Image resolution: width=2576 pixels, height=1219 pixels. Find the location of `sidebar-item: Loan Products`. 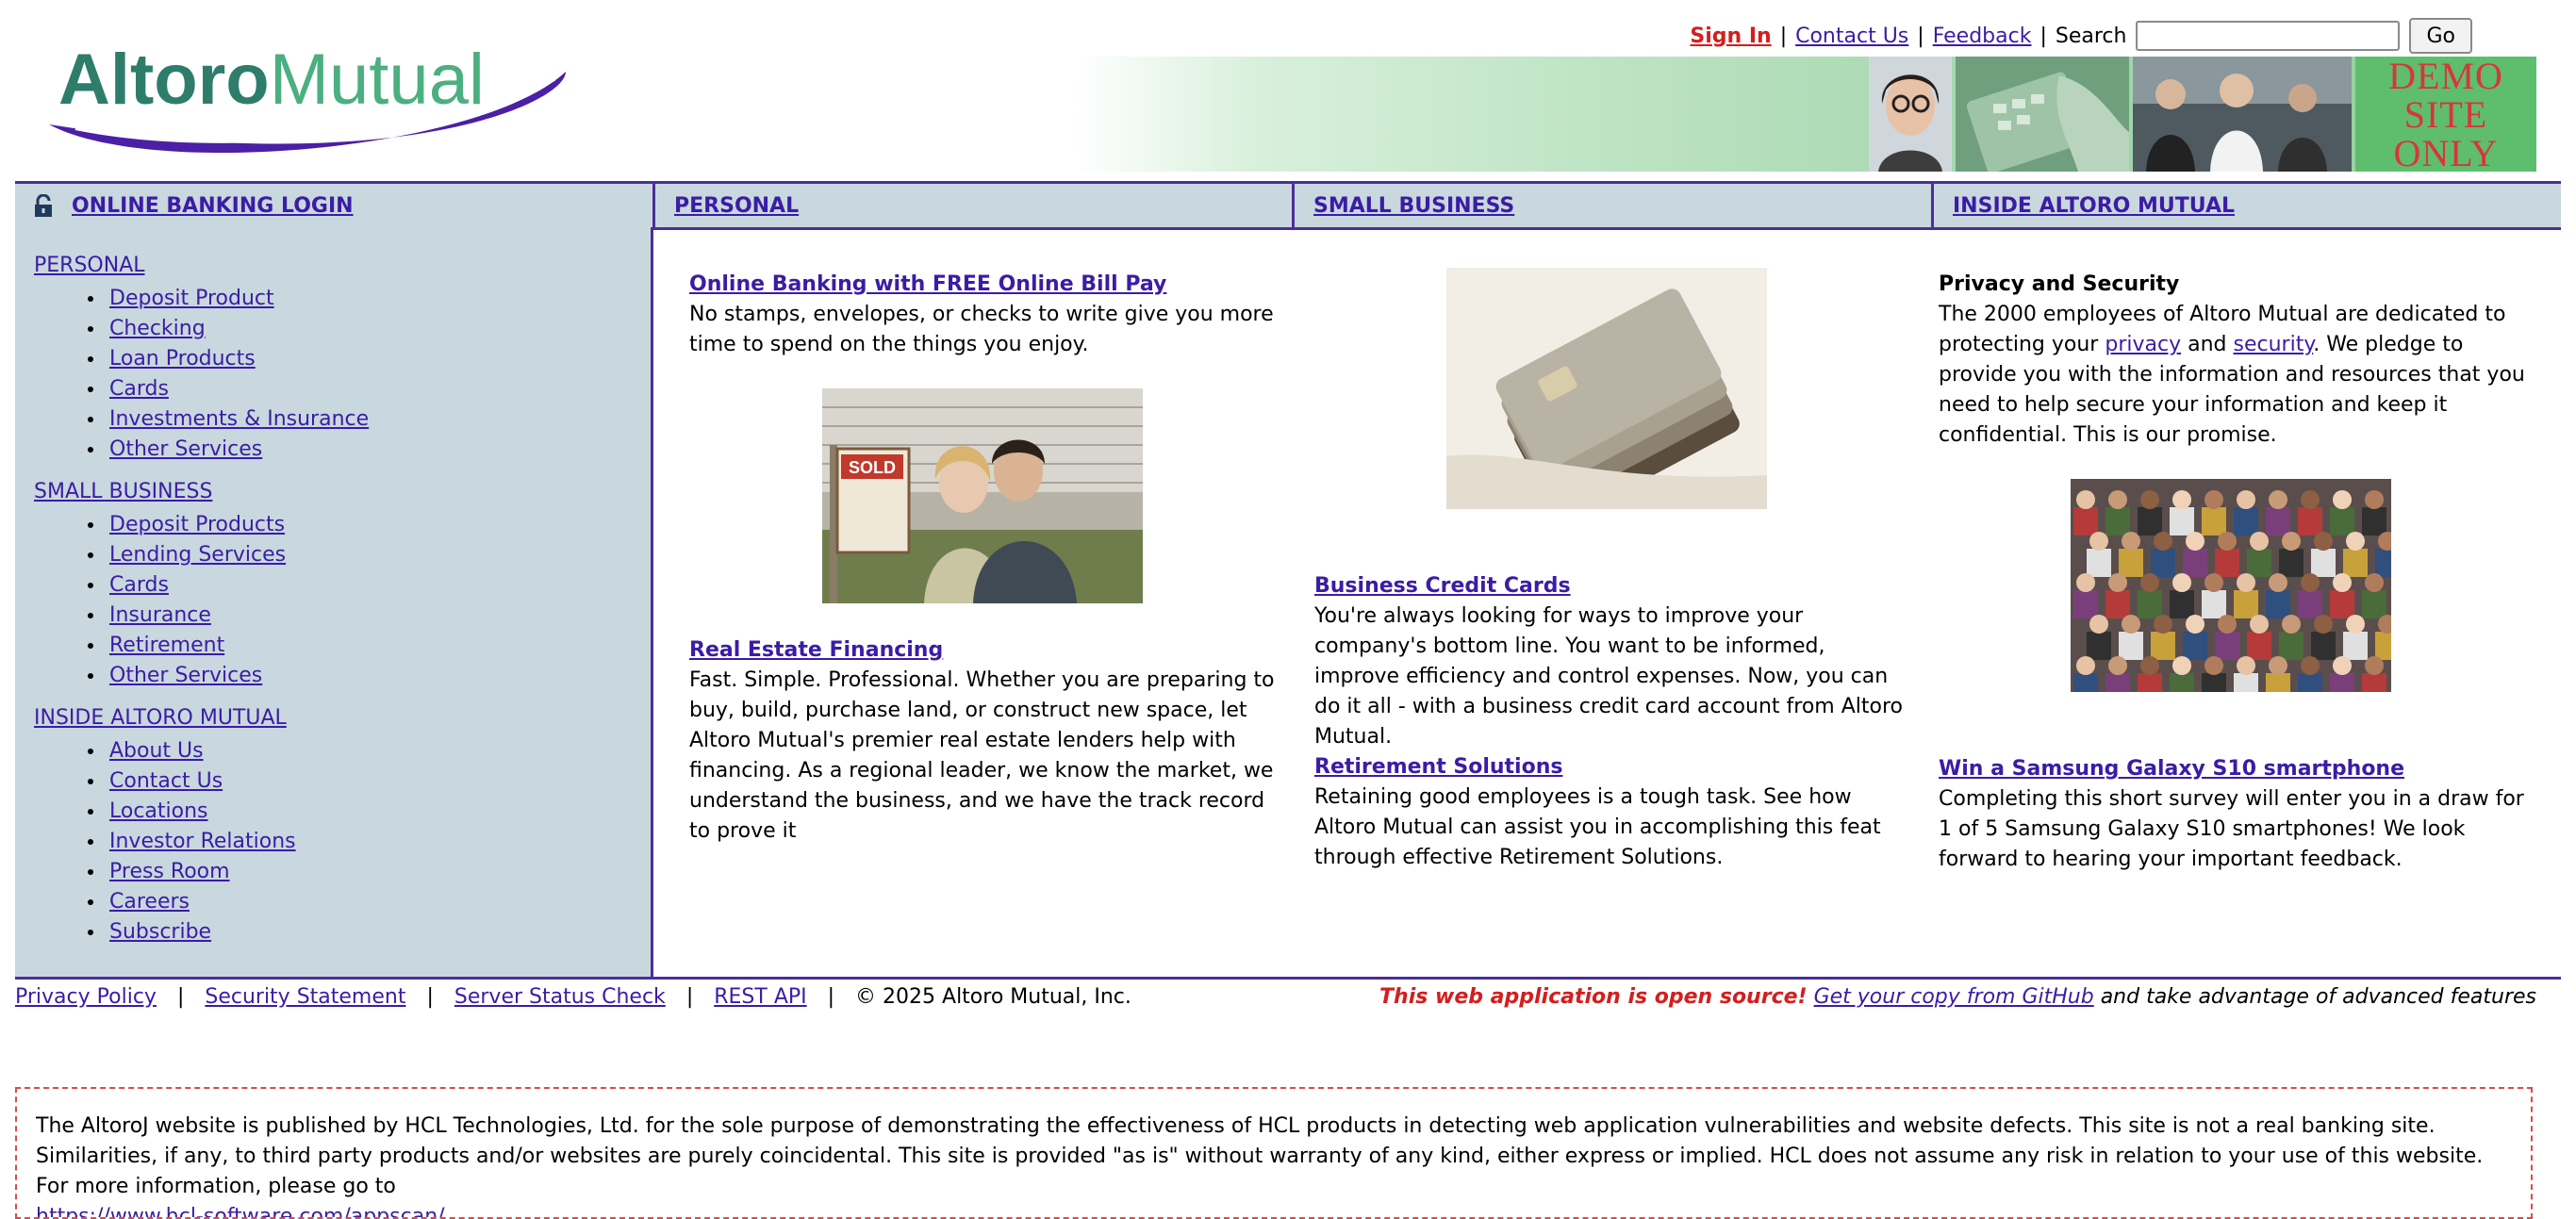

sidebar-item: Loan Products is located at coordinates (237, 359).